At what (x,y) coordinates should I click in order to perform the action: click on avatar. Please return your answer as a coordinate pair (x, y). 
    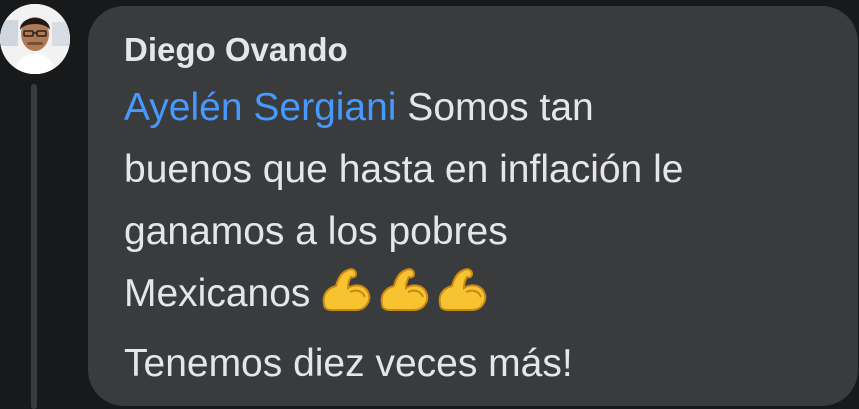
    Looking at the image, I should click on (35, 39).